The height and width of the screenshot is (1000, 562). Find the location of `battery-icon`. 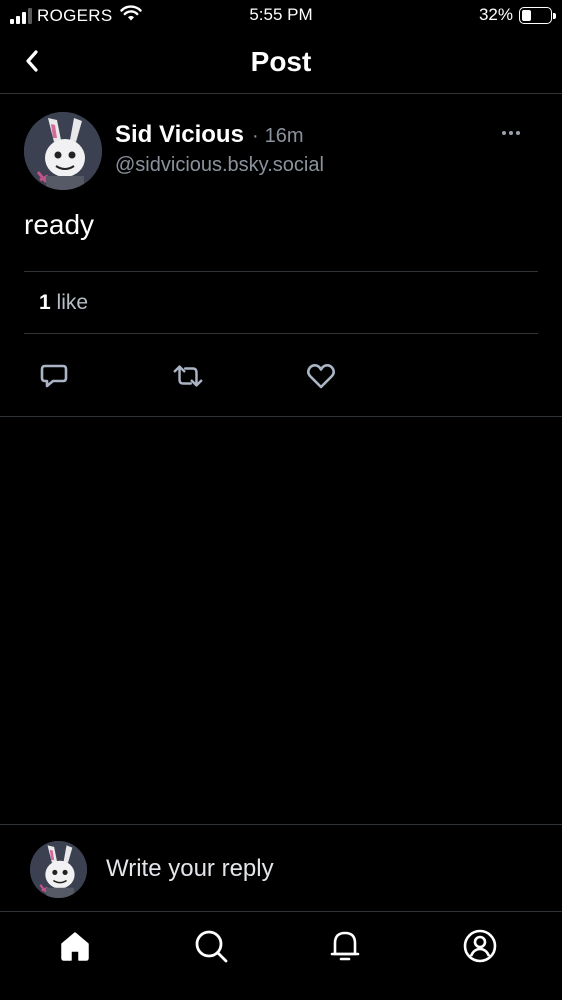

battery-icon is located at coordinates (537, 15).